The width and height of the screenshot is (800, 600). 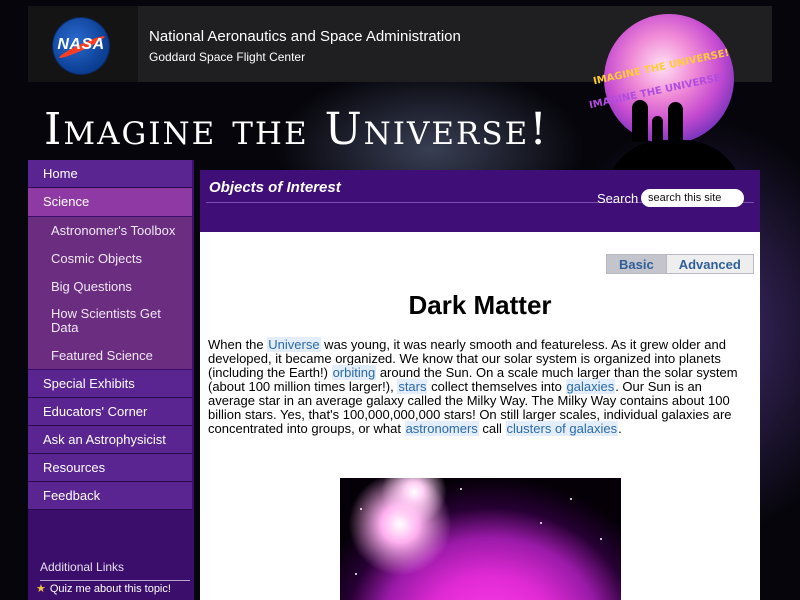 What do you see at coordinates (657, 129) in the screenshot?
I see `child-silhouette-icon` at bounding box center [657, 129].